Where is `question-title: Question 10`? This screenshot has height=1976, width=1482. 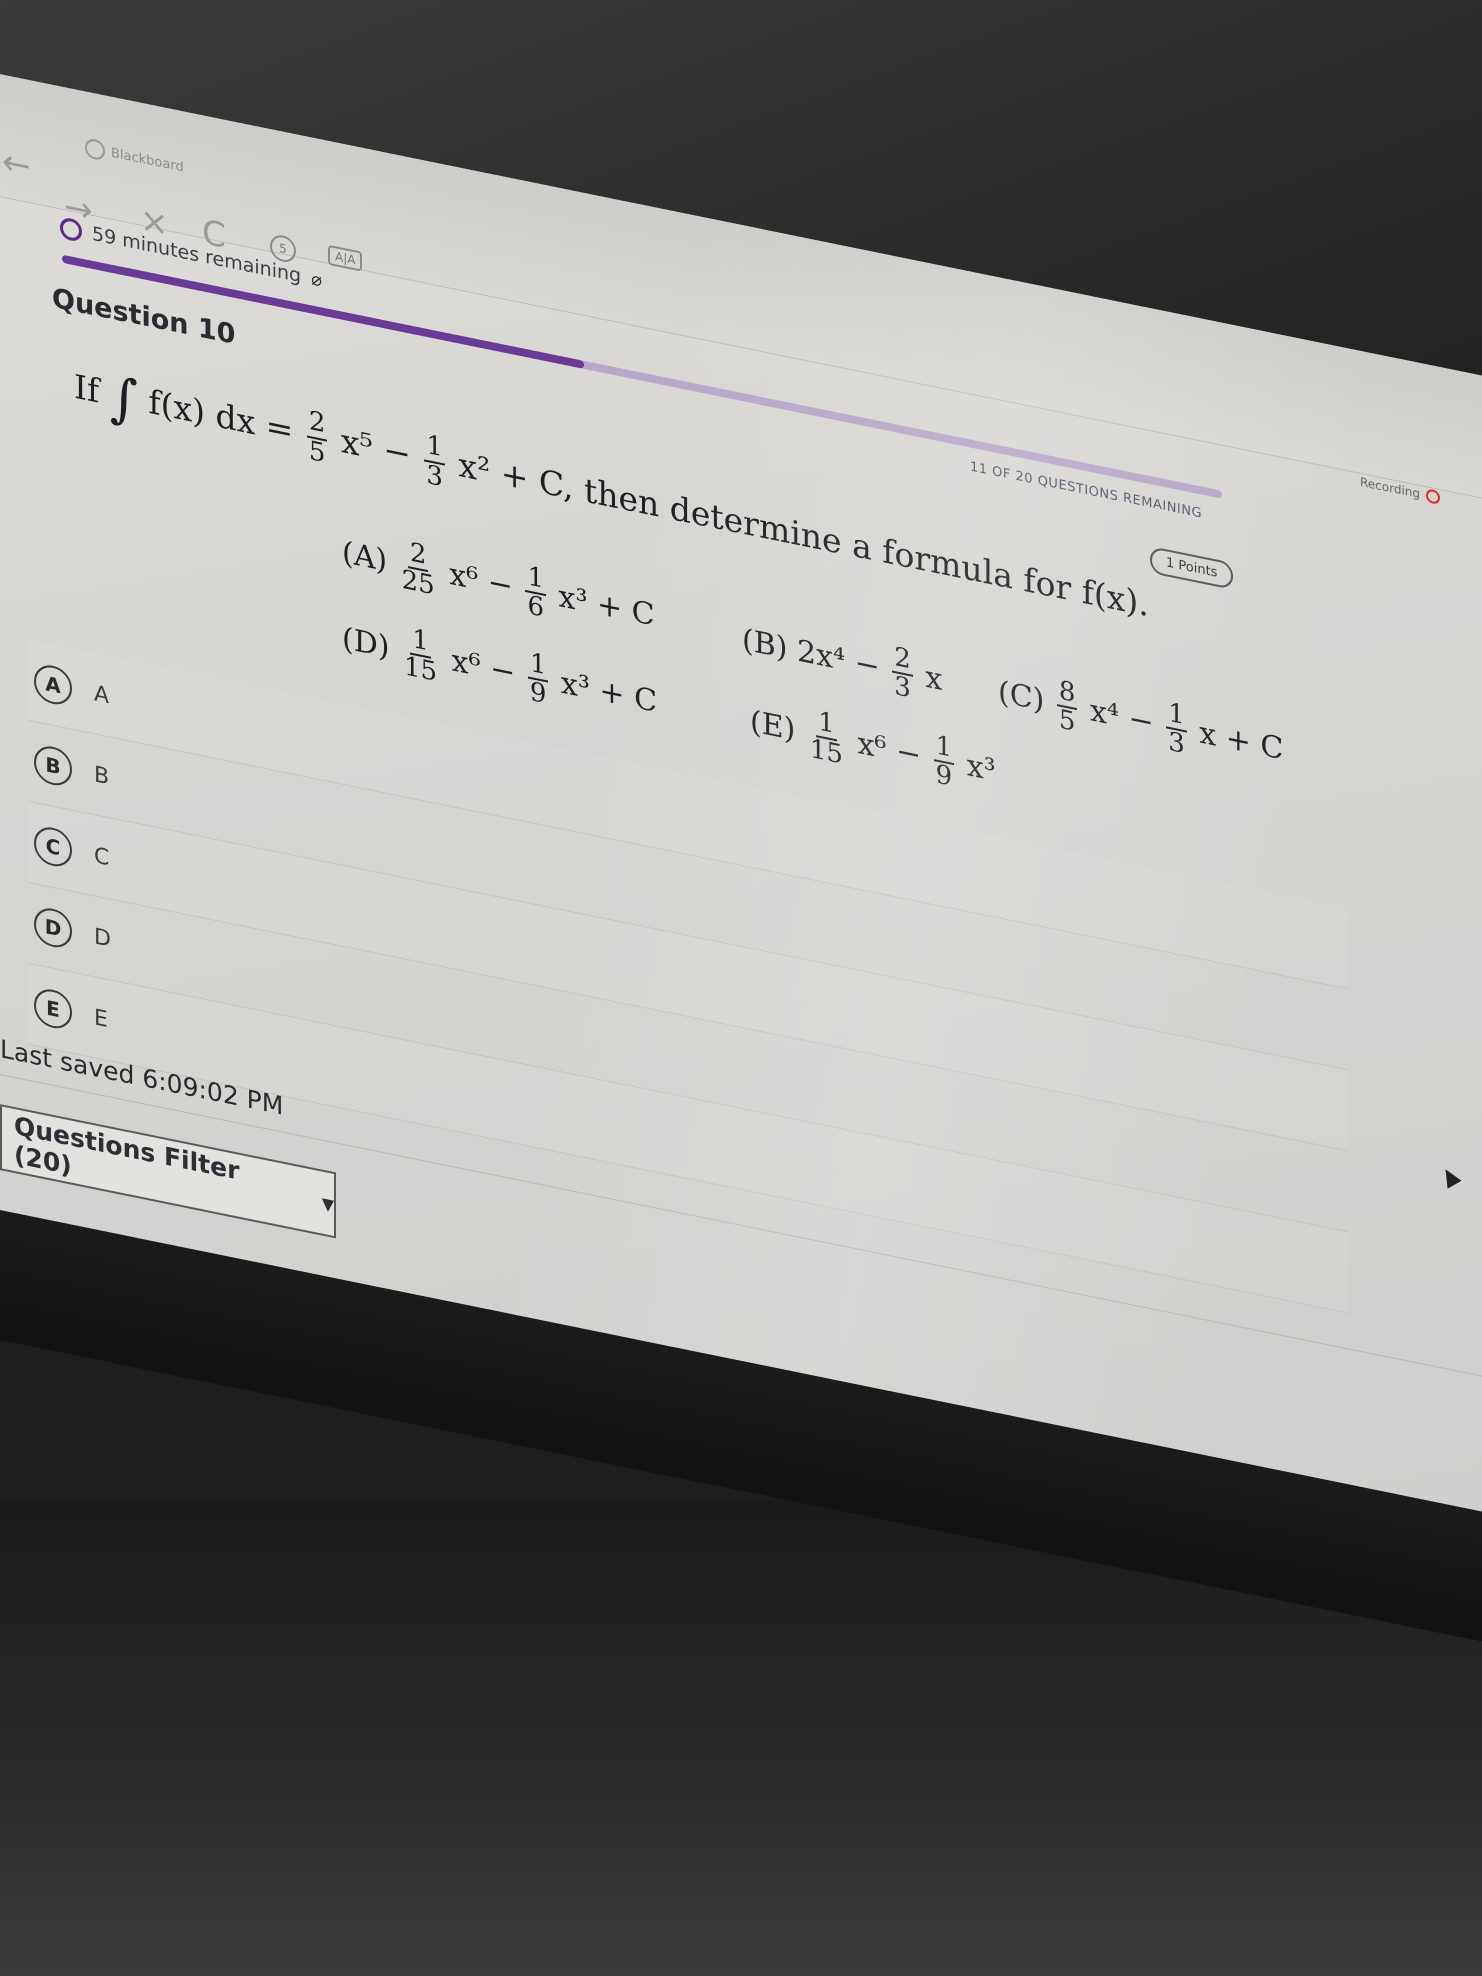
question-title: Question 10 is located at coordinates (144, 316).